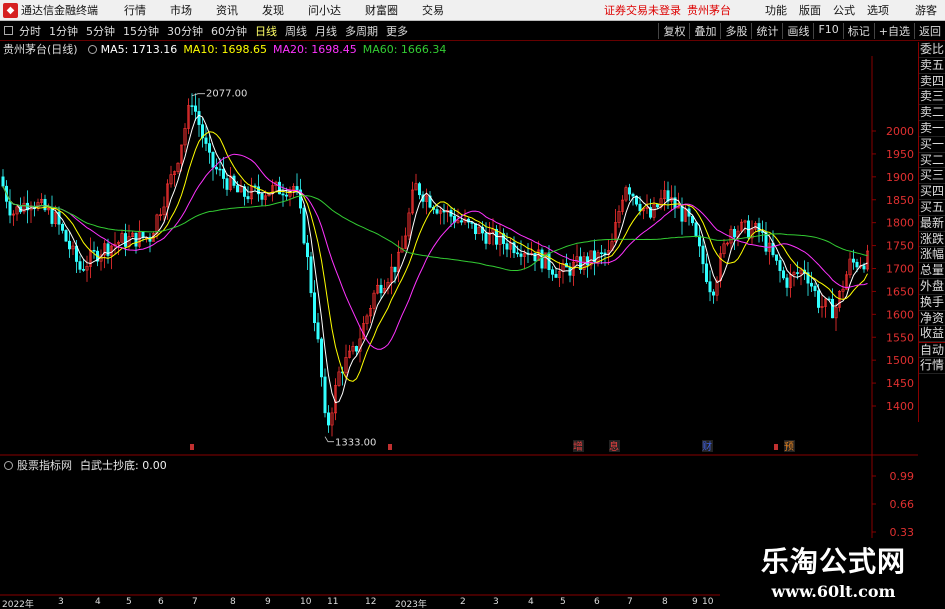 This screenshot has width=945, height=609. I want to click on period-monthly: 月线, so click(326, 31).